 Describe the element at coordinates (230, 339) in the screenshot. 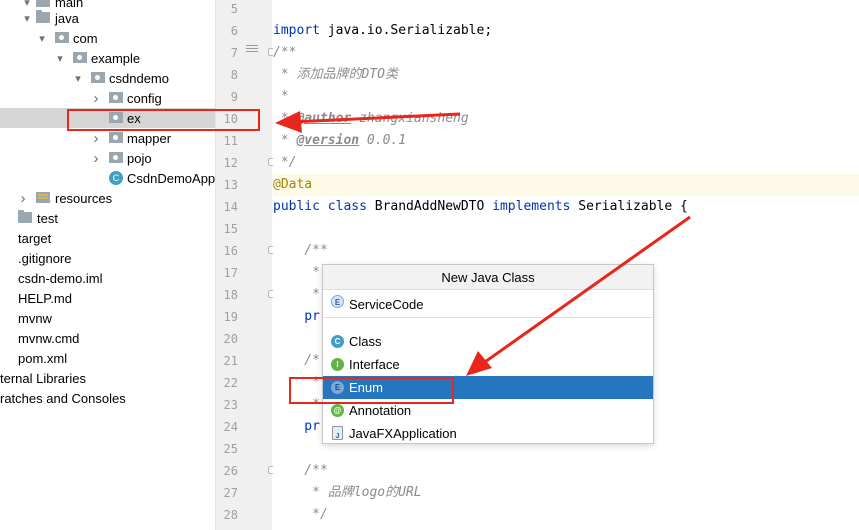

I see `line-number: 20` at that location.